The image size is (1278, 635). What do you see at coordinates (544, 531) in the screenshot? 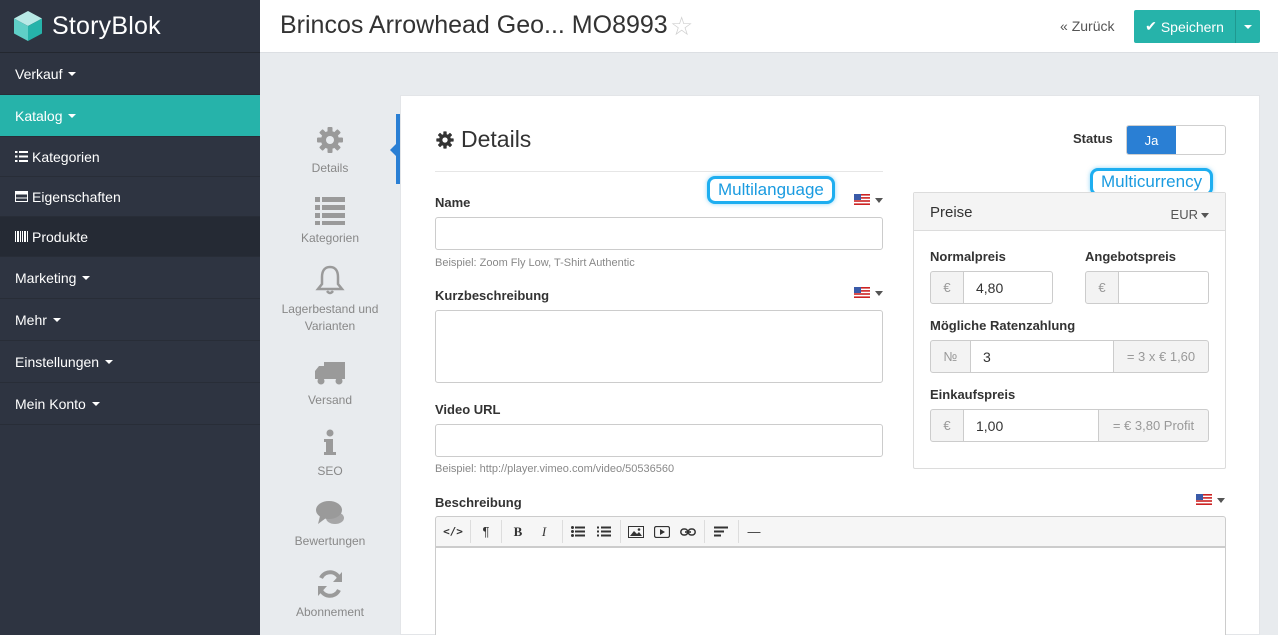
I see `italic-button: I` at bounding box center [544, 531].